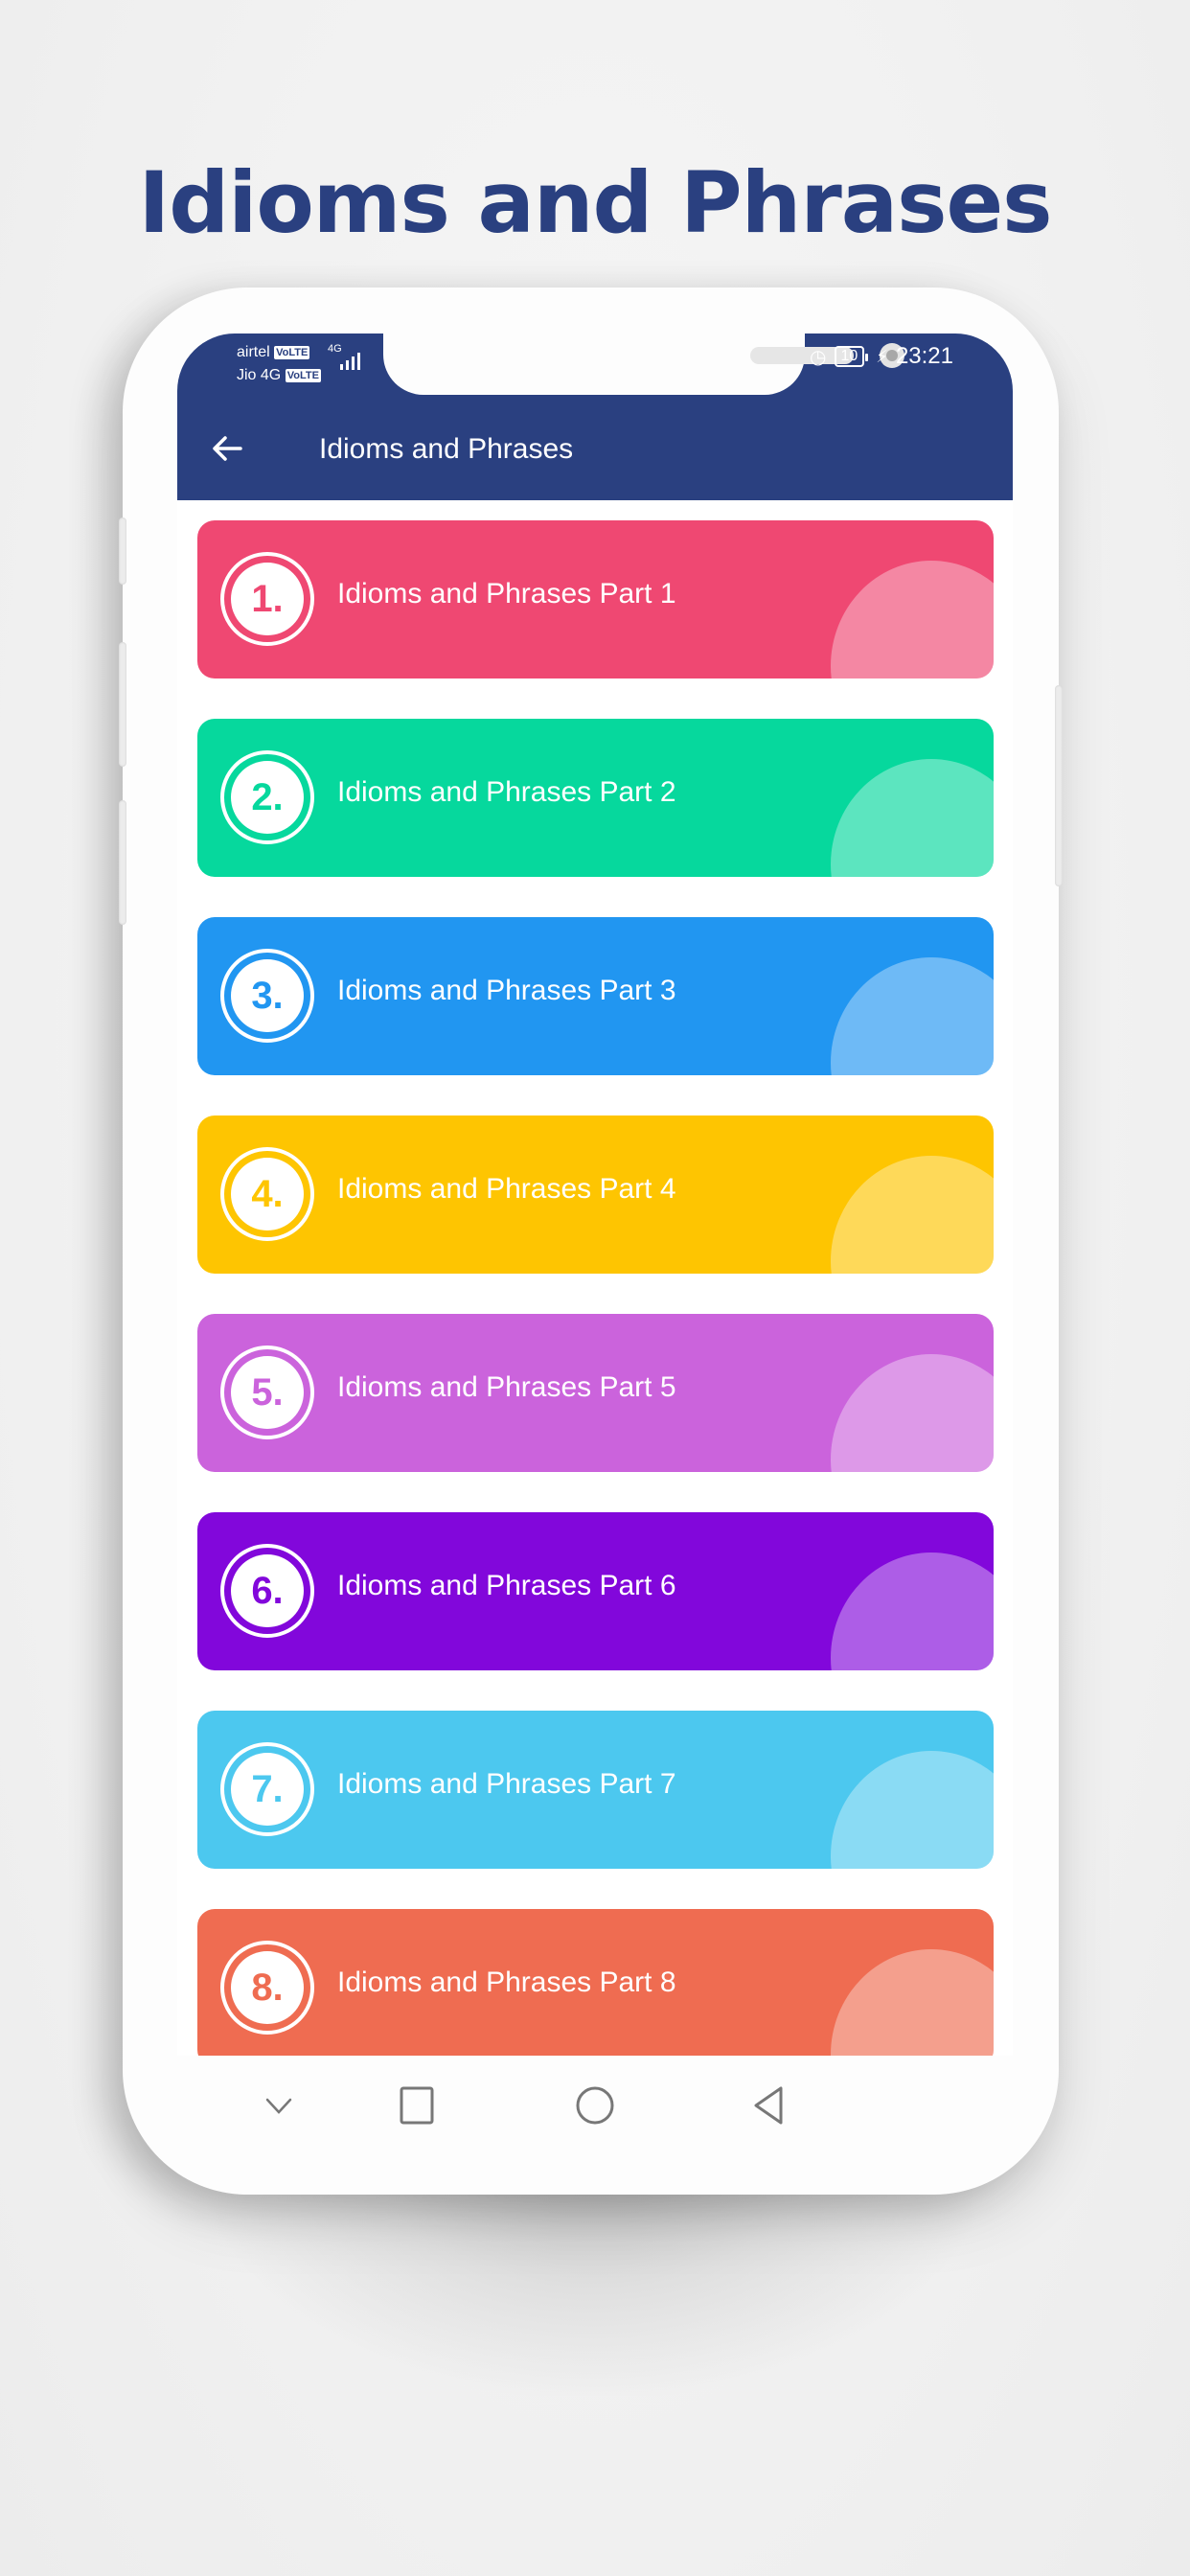 Image resolution: width=1190 pixels, height=2576 pixels. I want to click on promo-headline: Idioms and Phrases, so click(595, 202).